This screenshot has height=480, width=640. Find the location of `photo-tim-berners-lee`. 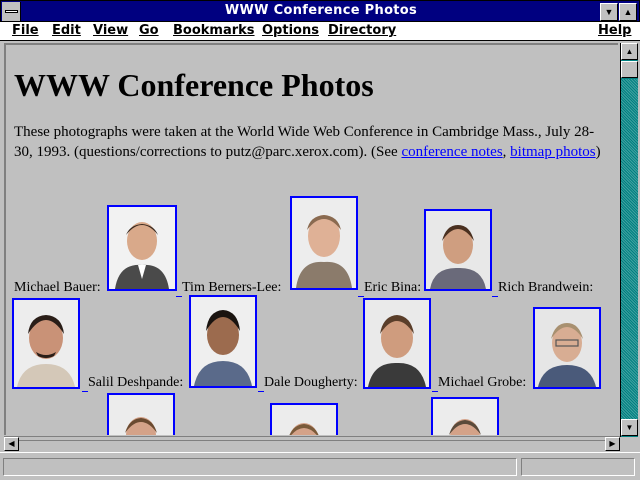

photo-tim-berners-lee is located at coordinates (324, 243).